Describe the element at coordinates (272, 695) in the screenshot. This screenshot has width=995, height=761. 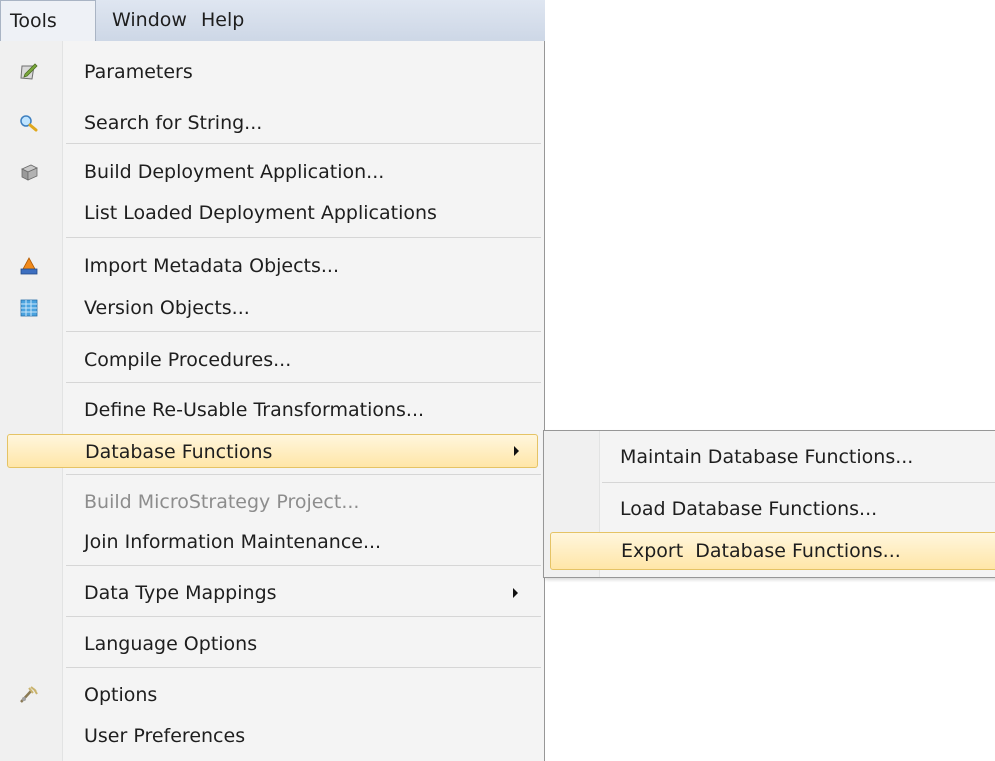
I see `menu-item-options: Options` at that location.